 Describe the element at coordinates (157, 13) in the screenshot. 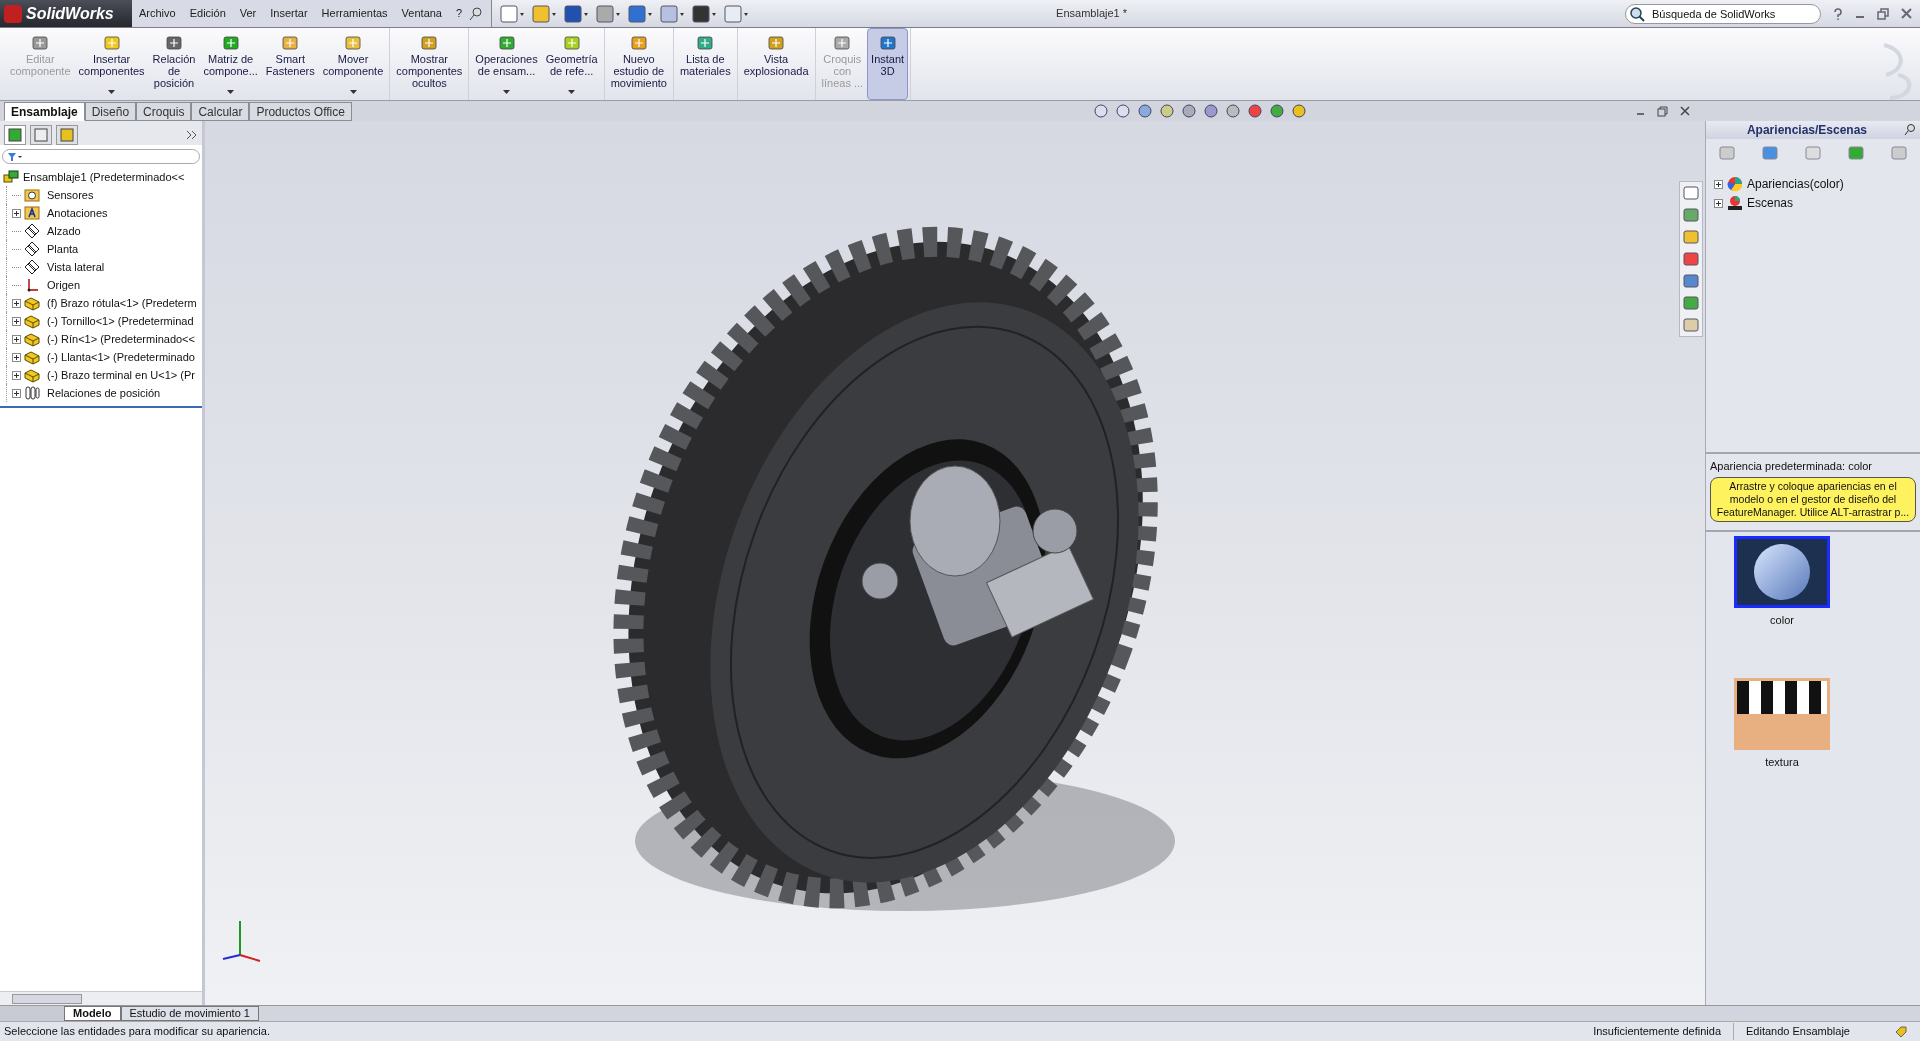

I see `menu-item: Archivo` at that location.